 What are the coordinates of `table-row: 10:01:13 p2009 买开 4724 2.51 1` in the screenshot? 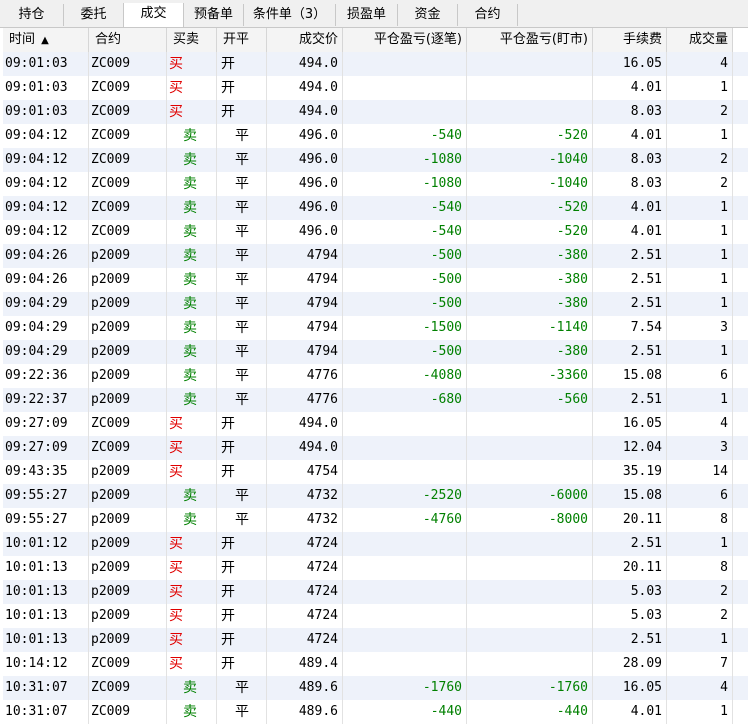 It's located at (375, 640).